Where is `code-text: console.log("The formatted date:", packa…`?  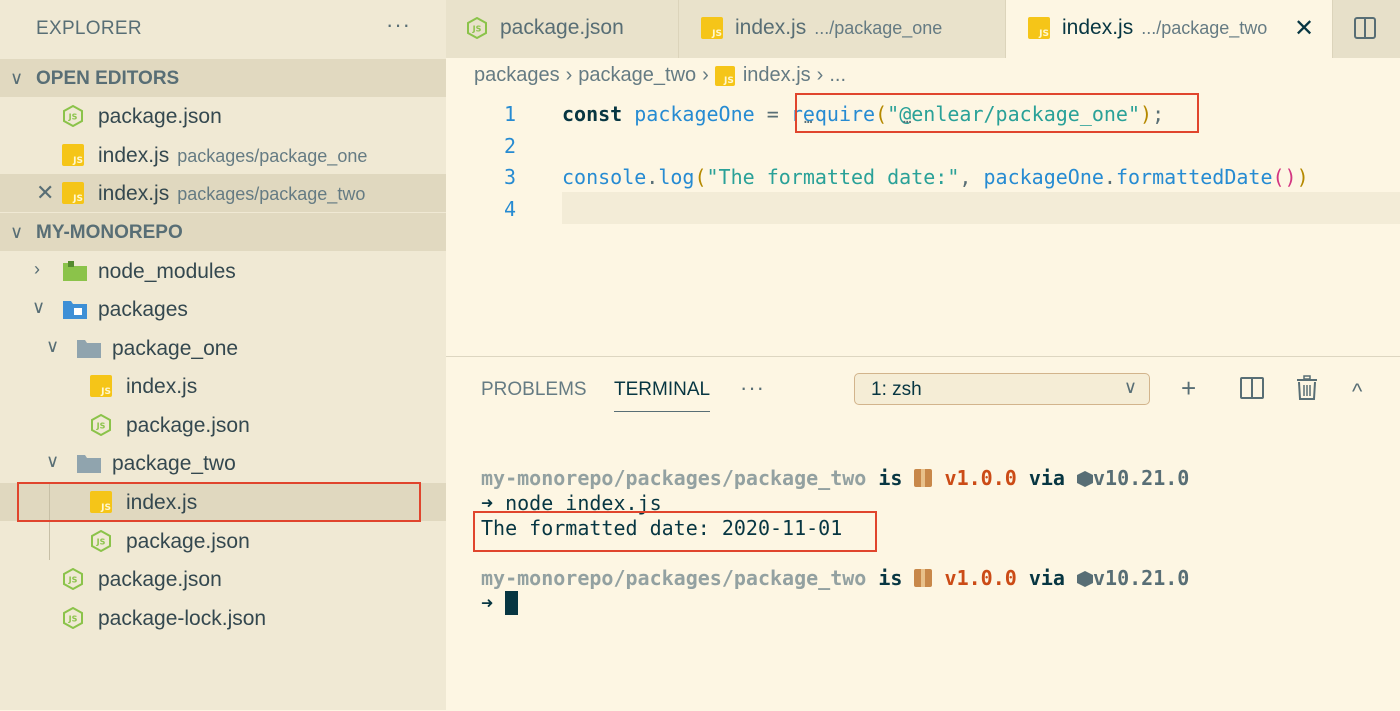
code-text: console.log("The formatted date:", packa… is located at coordinates (935, 177).